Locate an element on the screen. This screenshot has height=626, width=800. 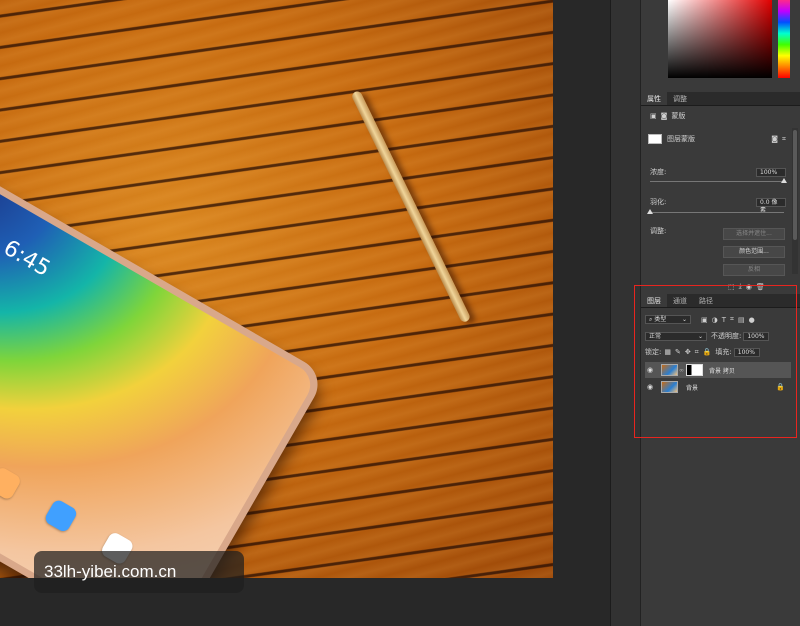
feather-slider-track is located at coordinates (717, 212).